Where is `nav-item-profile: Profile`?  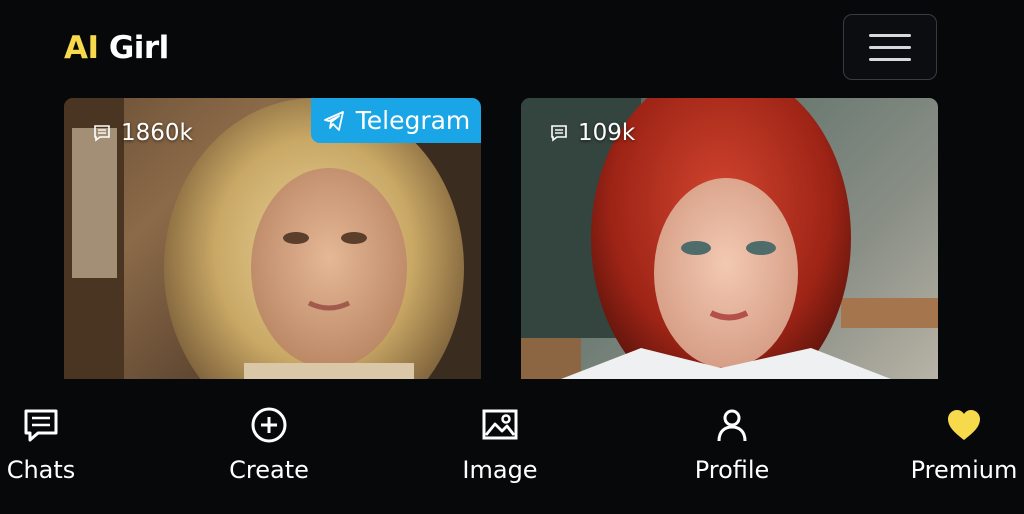 nav-item-profile: Profile is located at coordinates (732, 456).